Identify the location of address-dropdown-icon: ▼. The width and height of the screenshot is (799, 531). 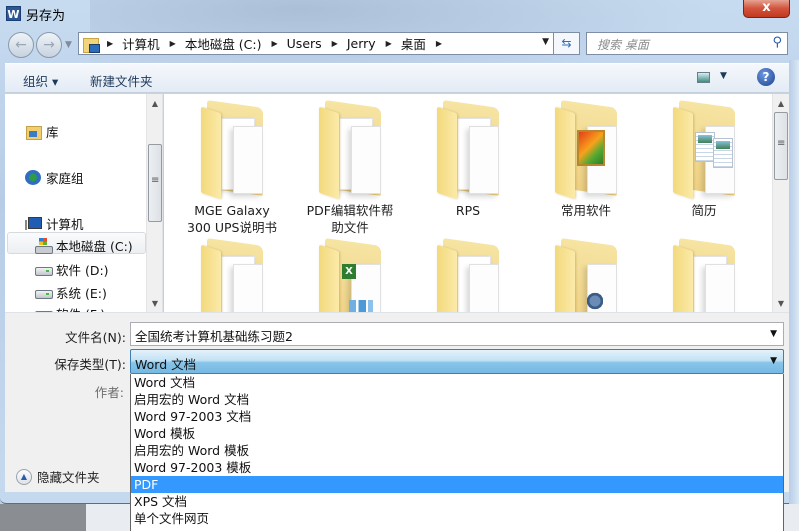
(545, 42).